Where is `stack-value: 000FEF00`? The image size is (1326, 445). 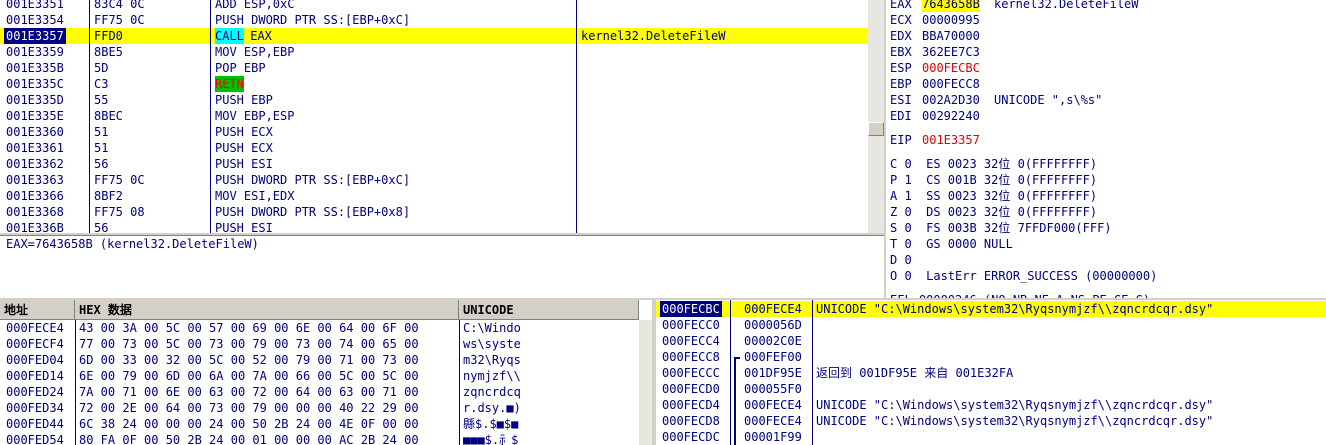 stack-value: 000FEF00 is located at coordinates (773, 357).